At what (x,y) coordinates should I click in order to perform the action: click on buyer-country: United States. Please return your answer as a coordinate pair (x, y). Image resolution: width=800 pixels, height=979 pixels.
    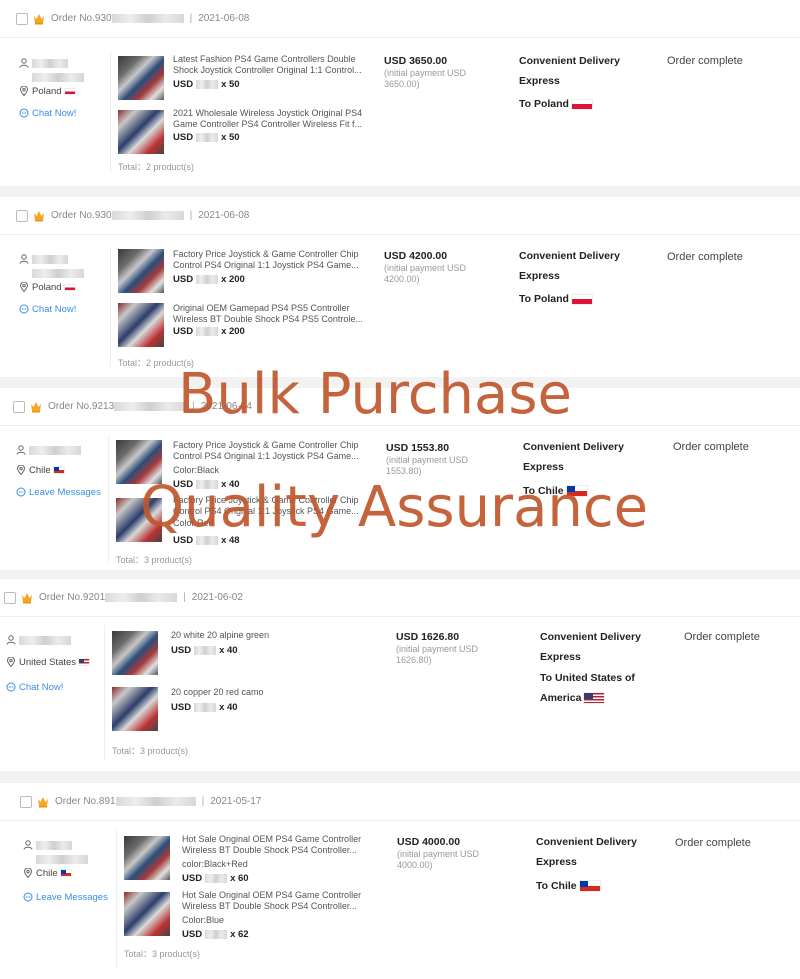
    Looking at the image, I should click on (48, 662).